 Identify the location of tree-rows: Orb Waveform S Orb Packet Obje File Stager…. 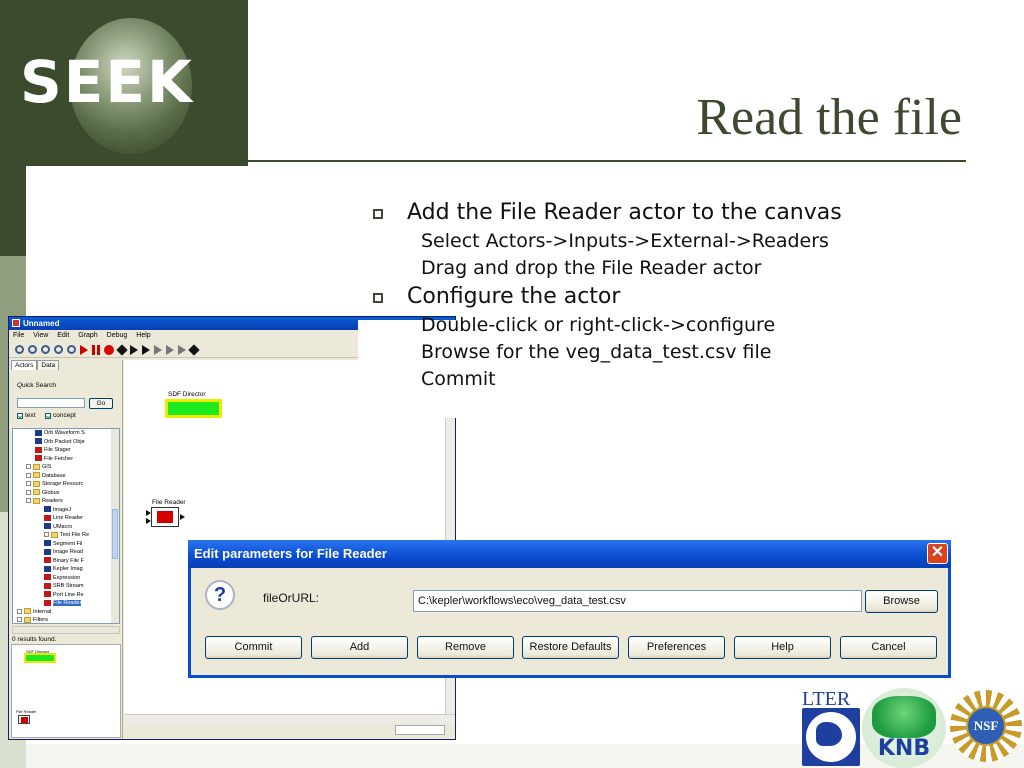
(66, 526).